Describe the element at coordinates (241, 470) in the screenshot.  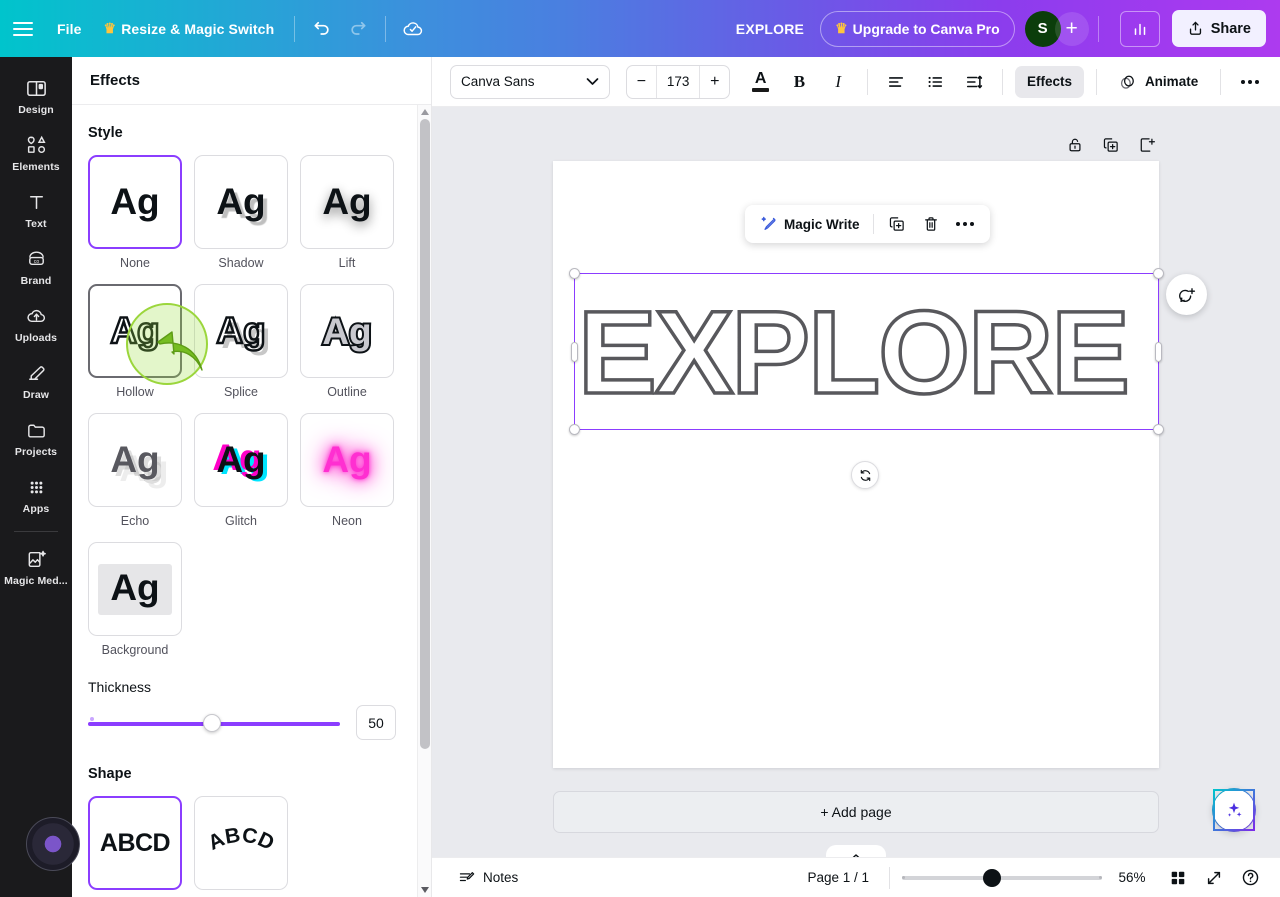
I see `style-option-glitch: Ag Glitch` at that location.